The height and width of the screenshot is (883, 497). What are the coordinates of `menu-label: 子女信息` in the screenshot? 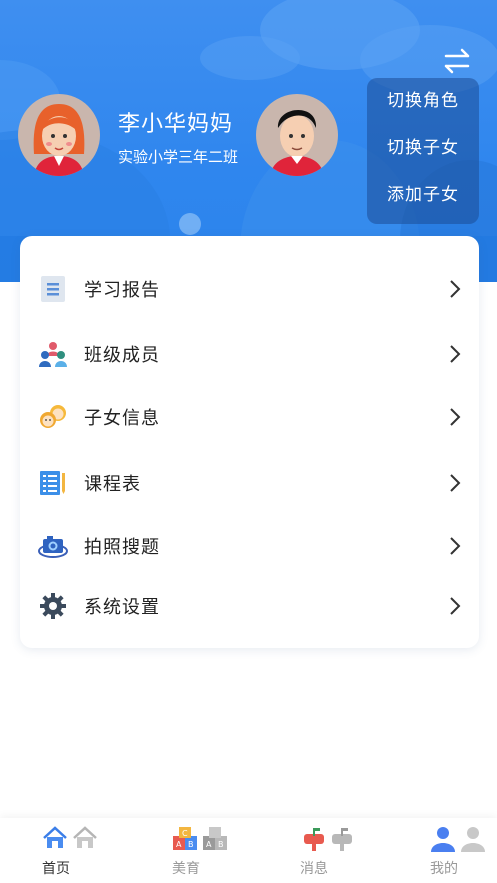 It's located at (122, 418).